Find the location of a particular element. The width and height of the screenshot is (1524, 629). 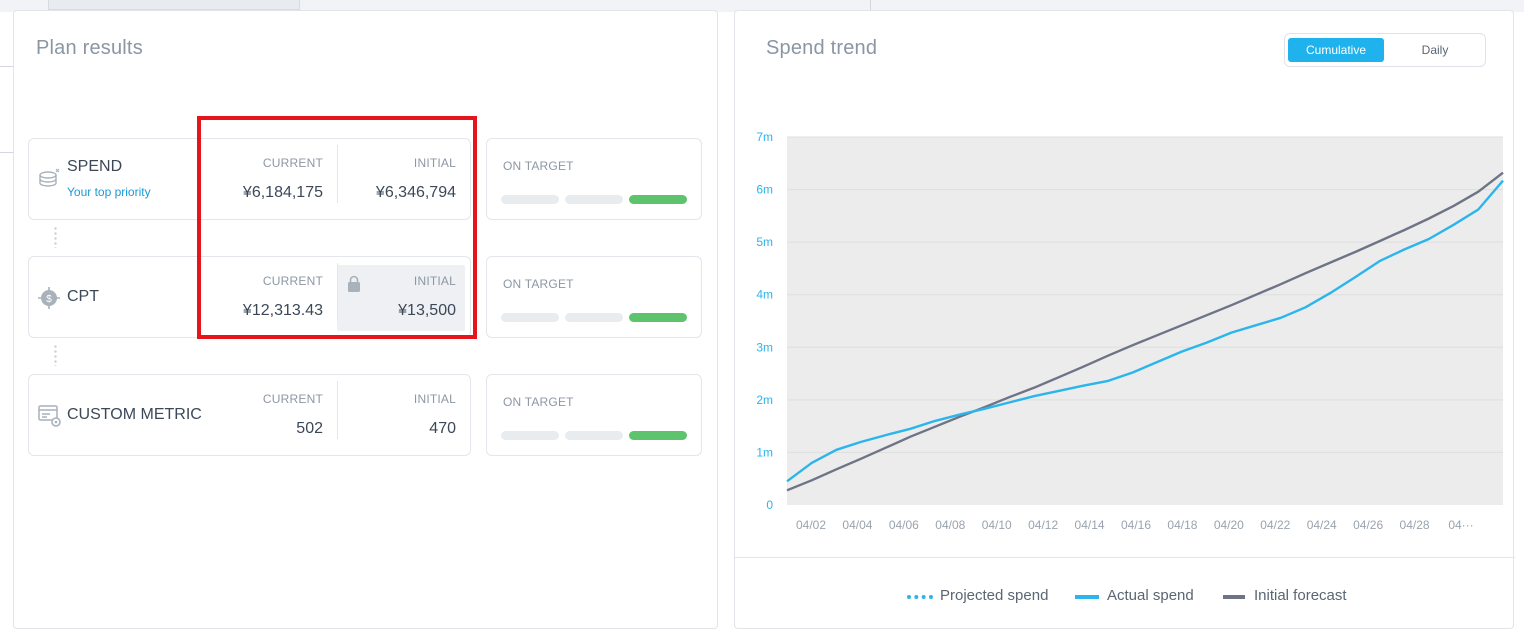

target-card-spend: ON TARGET is located at coordinates (594, 179).